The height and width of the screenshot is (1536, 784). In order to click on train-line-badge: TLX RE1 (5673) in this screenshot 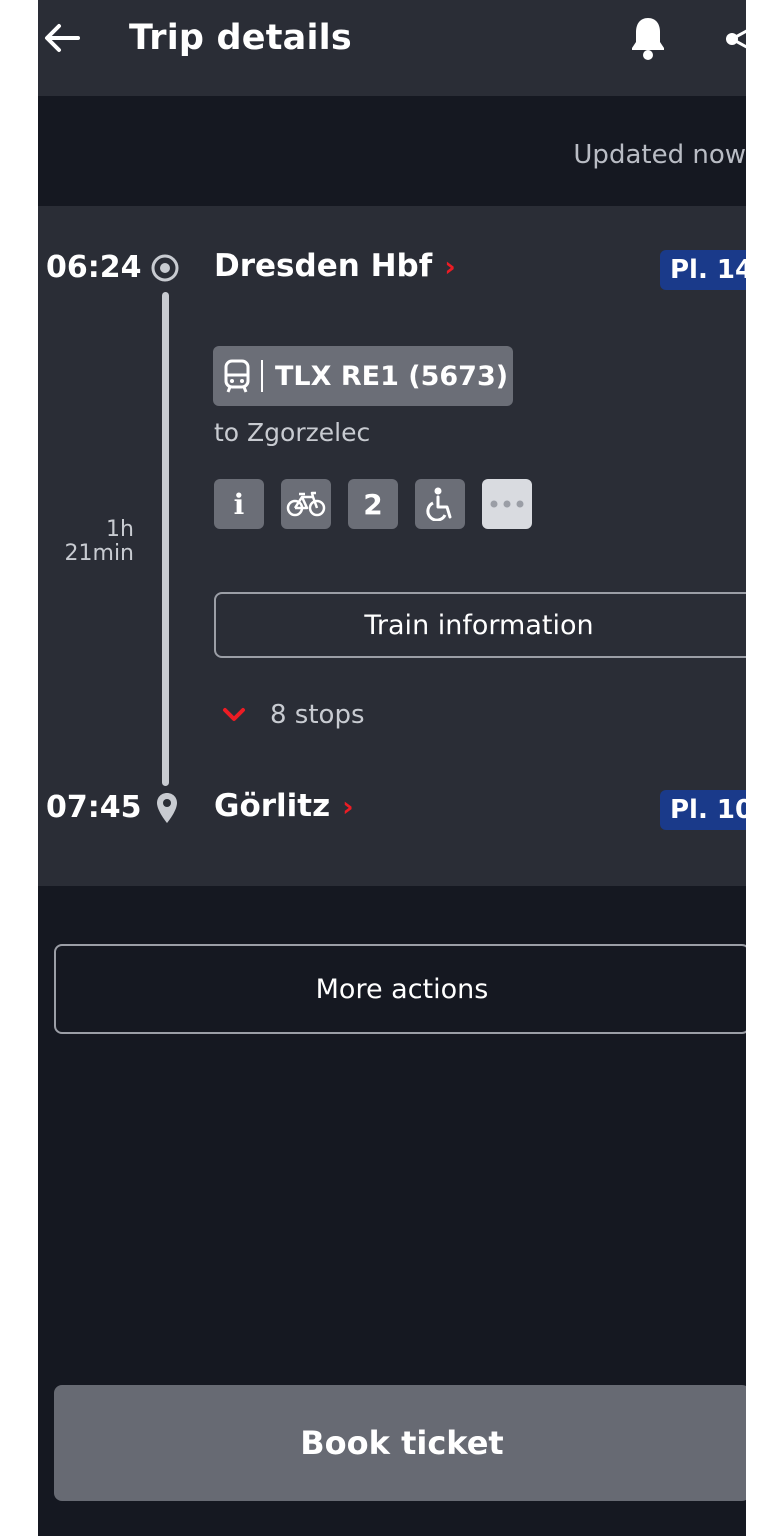, I will do `click(363, 376)`.